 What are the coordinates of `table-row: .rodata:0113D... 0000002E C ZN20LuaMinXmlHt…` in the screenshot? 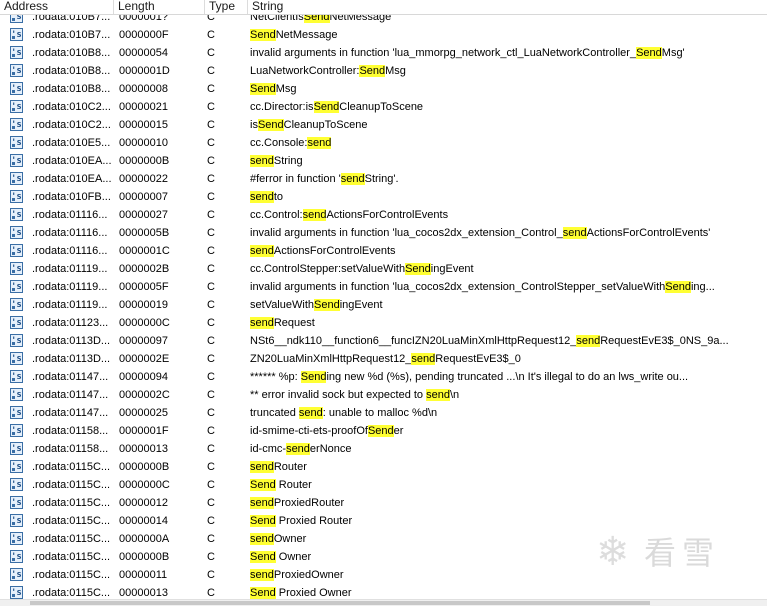 It's located at (383, 359).